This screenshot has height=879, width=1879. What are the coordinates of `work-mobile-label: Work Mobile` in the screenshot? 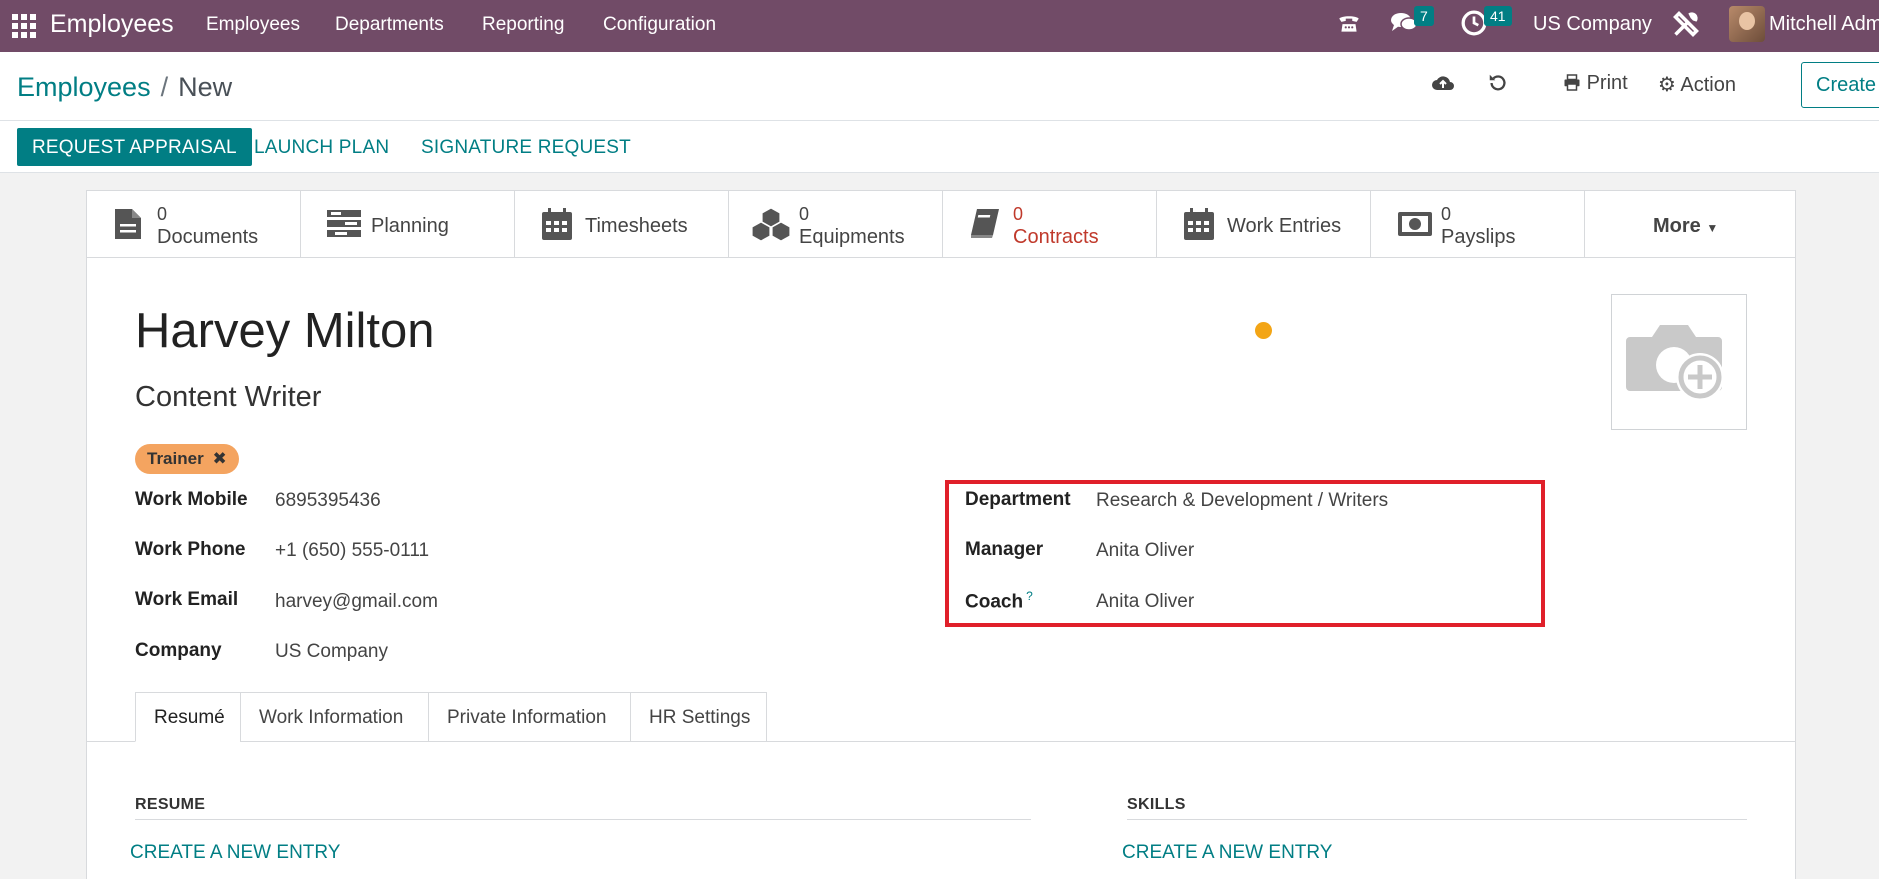 It's located at (191, 499).